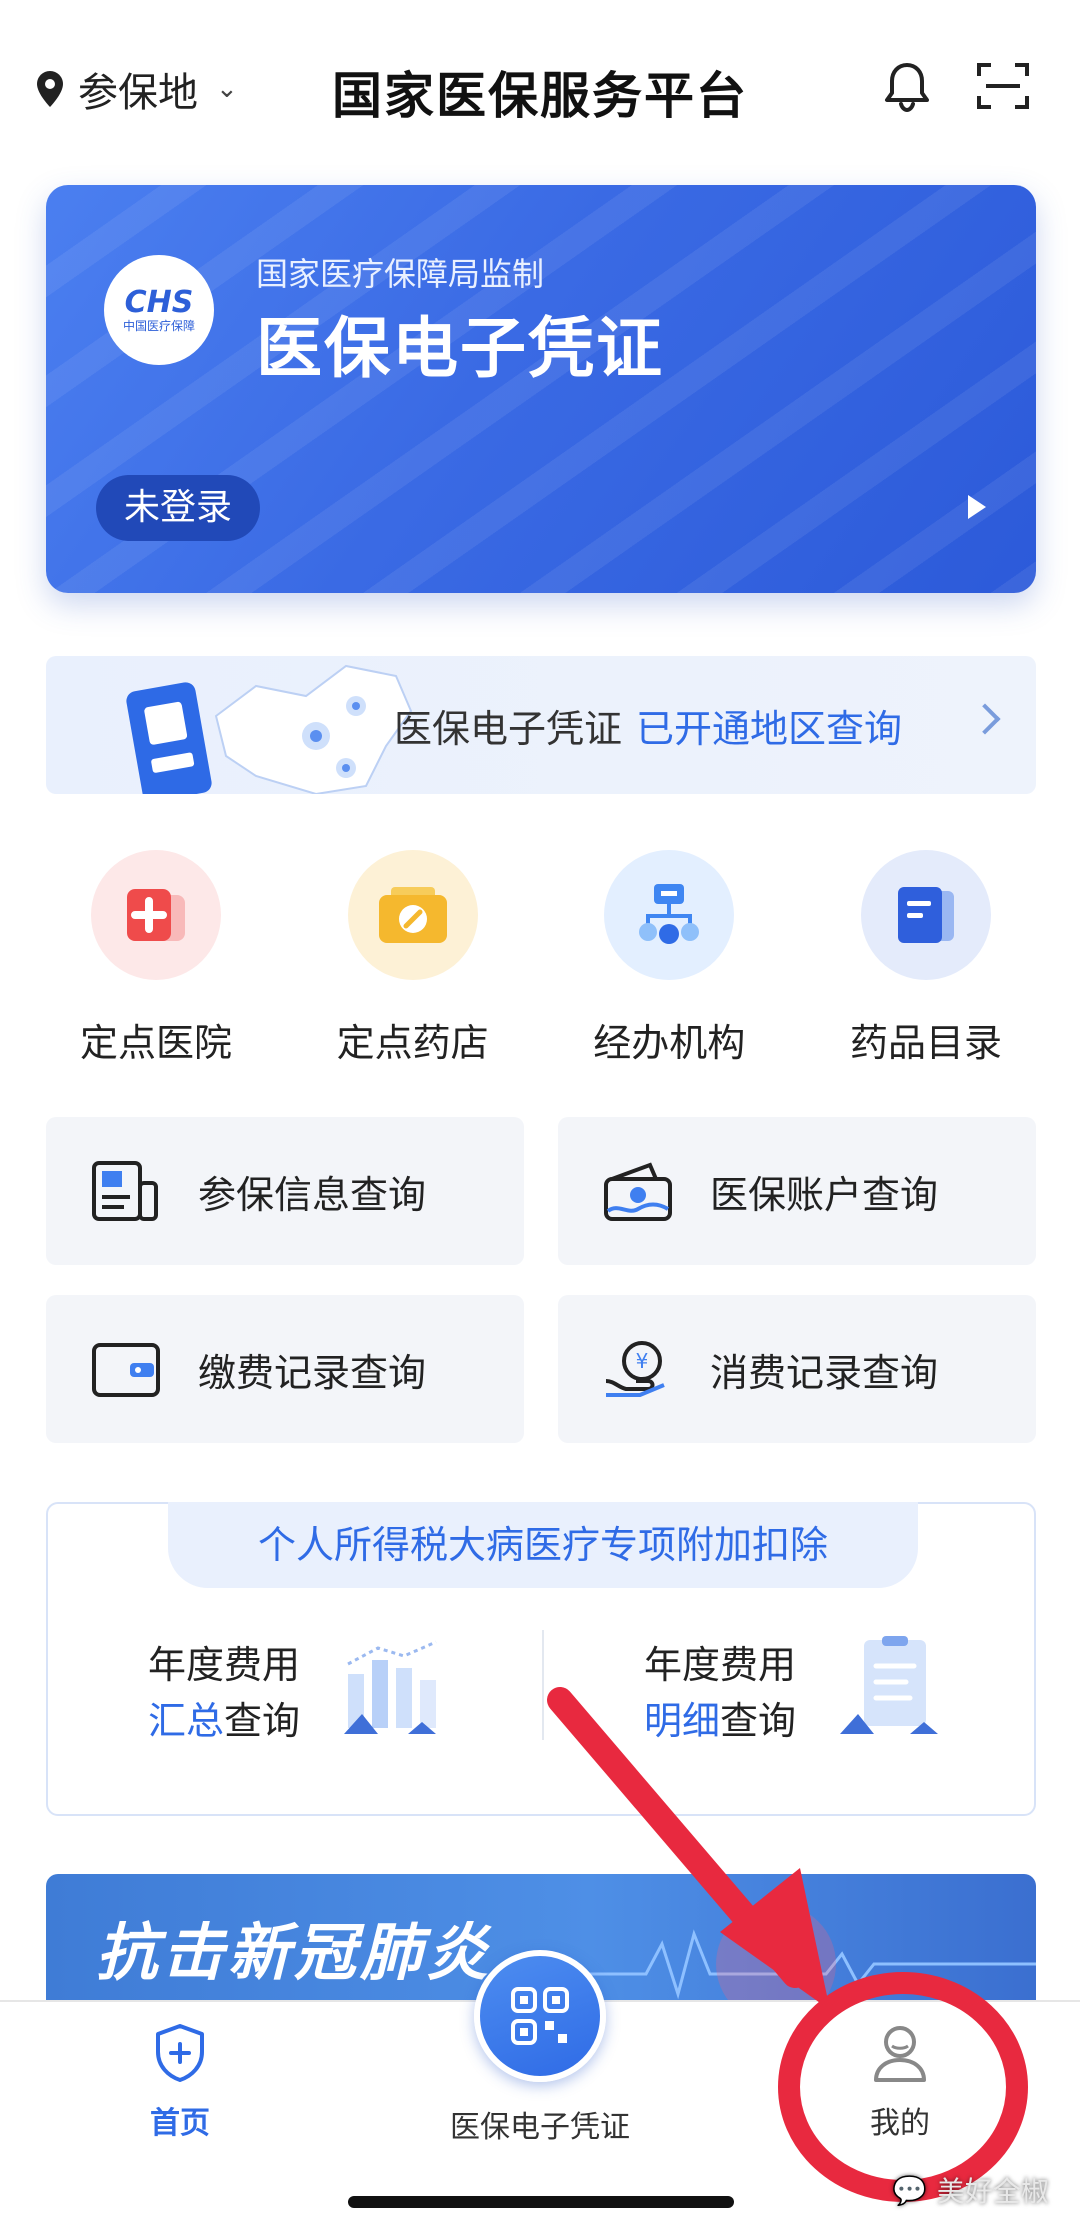  I want to click on bell-icon, so click(907, 86).